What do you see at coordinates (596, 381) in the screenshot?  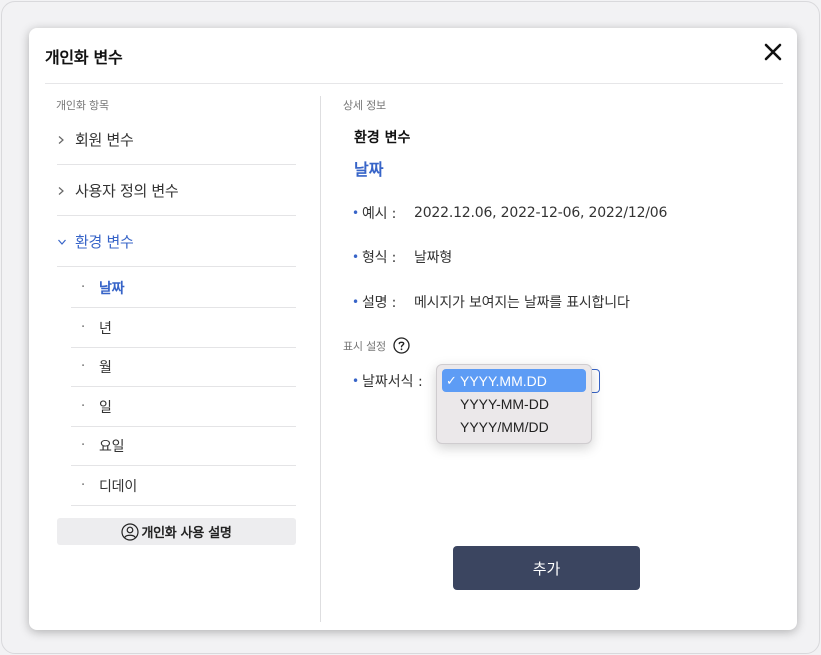 I see `date-format-select` at bounding box center [596, 381].